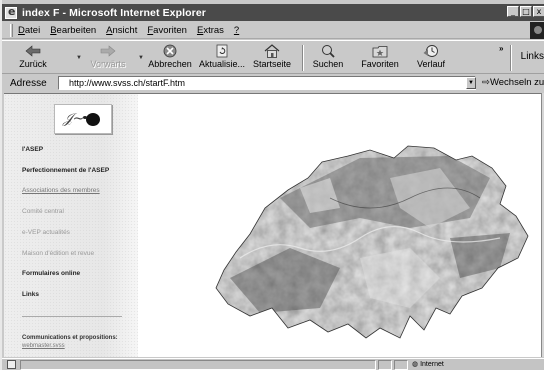 The image size is (544, 370). What do you see at coordinates (401, 365) in the screenshot?
I see `status-cell-b` at bounding box center [401, 365].